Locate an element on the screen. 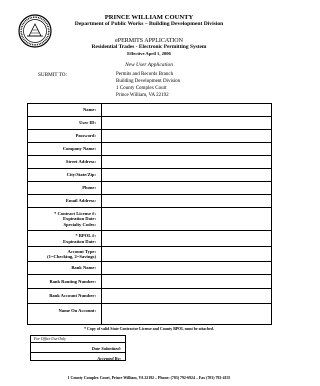  submit-address-line: Building Development Division is located at coordinates (148, 81).